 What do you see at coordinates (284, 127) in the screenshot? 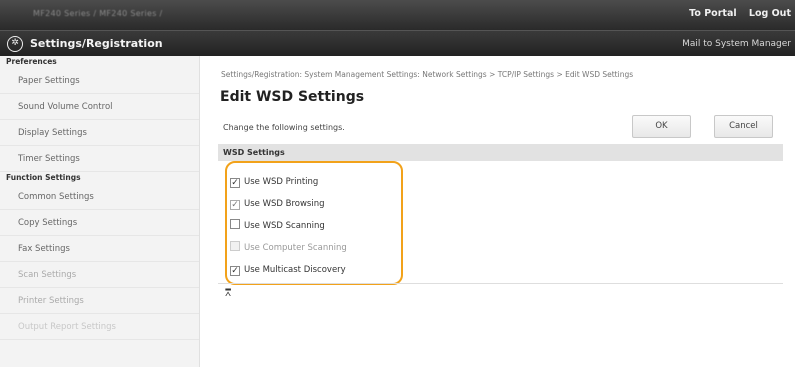
I see `instruction-text: Change the following settings.` at bounding box center [284, 127].